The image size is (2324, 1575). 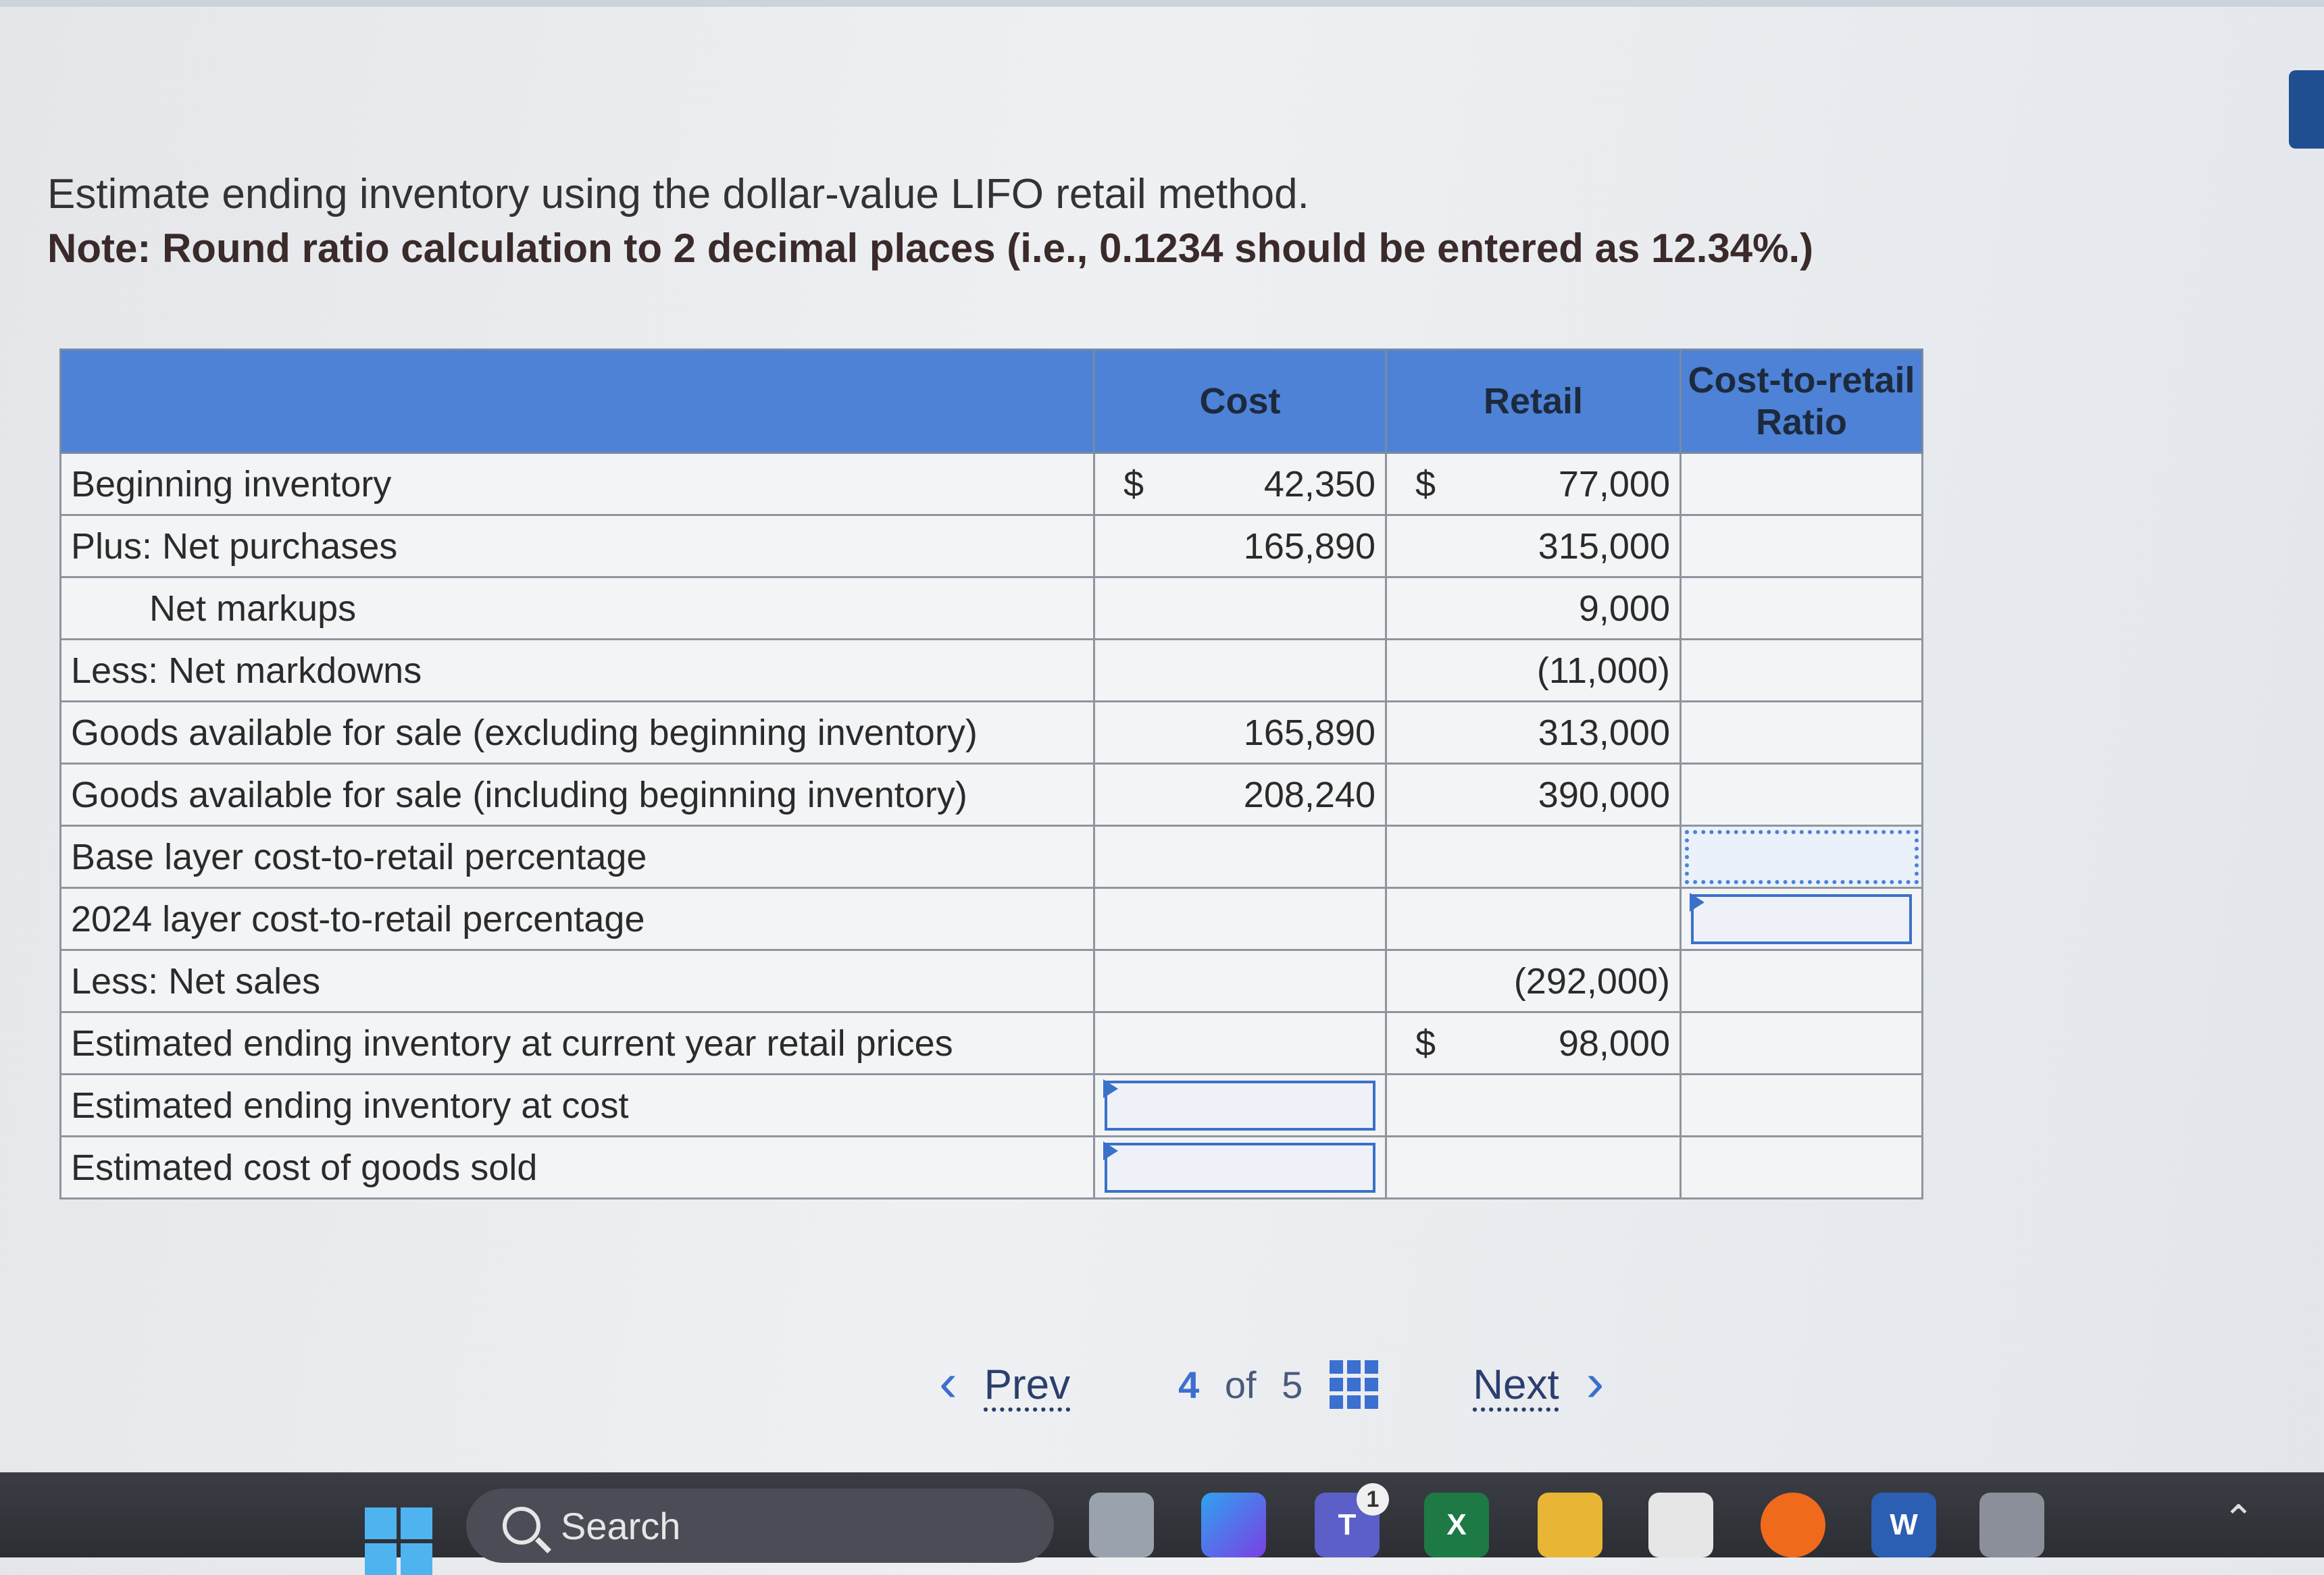 What do you see at coordinates (577, 401) in the screenshot?
I see `header-label` at bounding box center [577, 401].